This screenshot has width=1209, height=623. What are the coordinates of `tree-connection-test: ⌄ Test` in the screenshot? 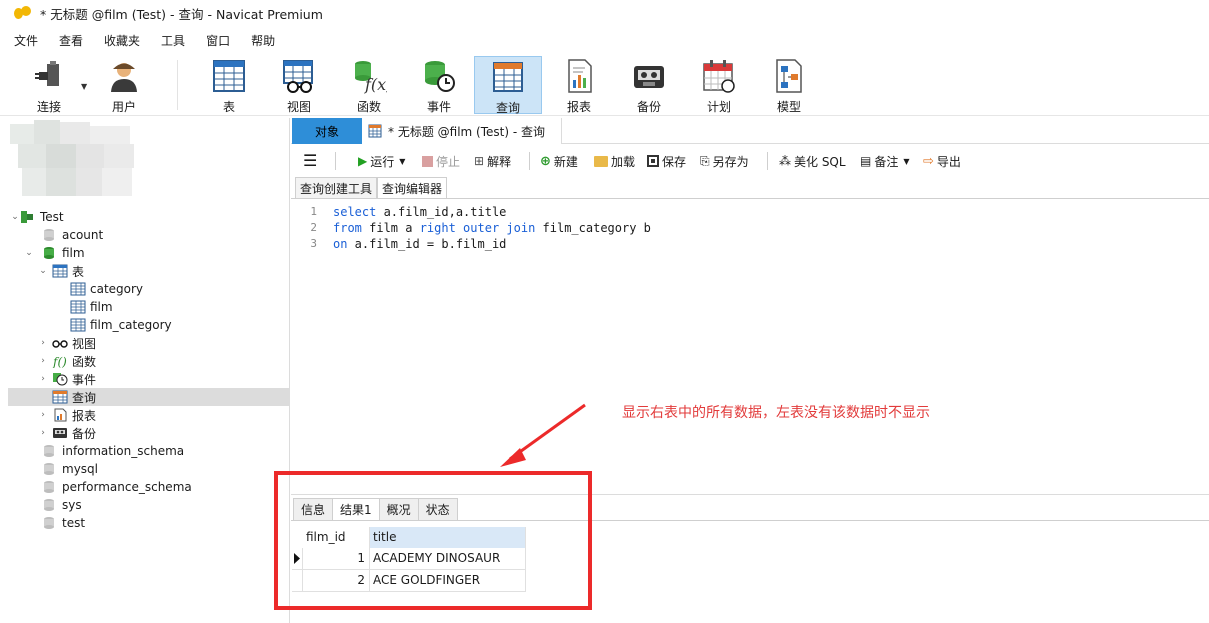 It's located at (148, 217).